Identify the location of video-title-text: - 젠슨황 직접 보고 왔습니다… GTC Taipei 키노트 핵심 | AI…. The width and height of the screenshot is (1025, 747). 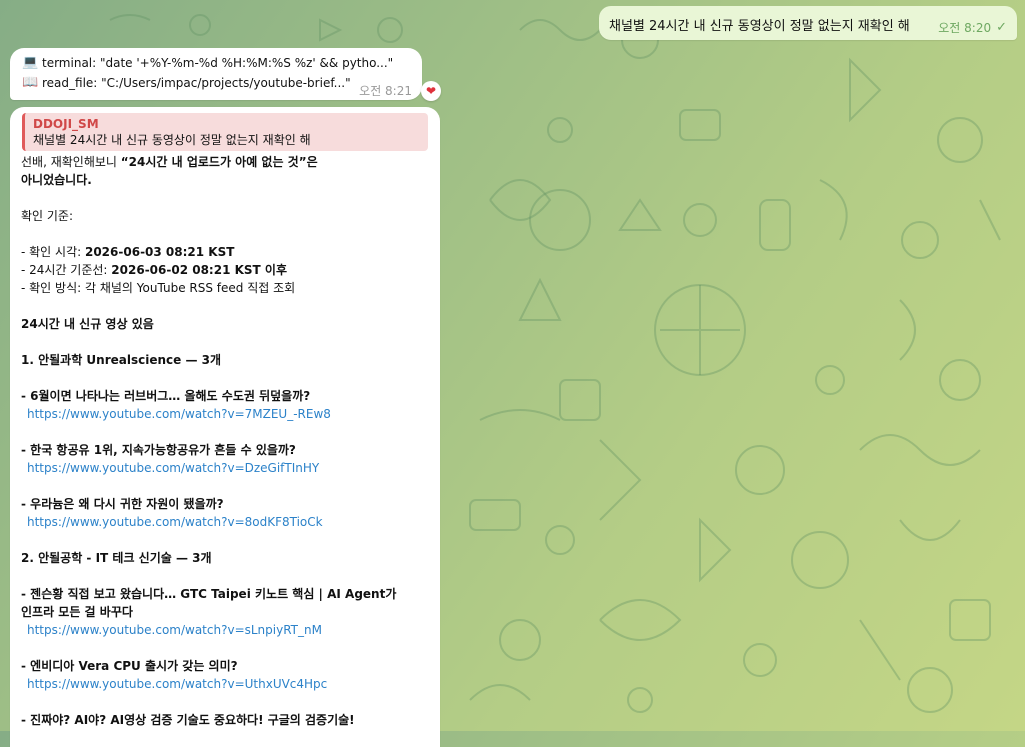
(209, 594).